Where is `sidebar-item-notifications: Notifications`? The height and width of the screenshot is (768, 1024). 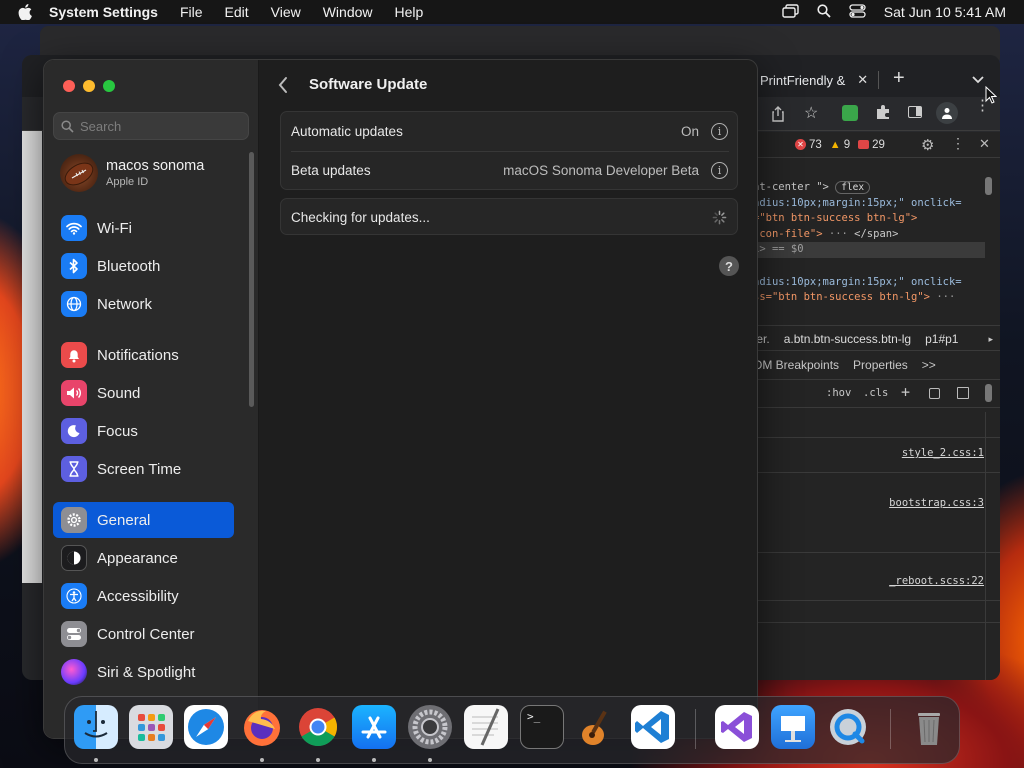
sidebar-item-notifications: Notifications is located at coordinates (143, 355).